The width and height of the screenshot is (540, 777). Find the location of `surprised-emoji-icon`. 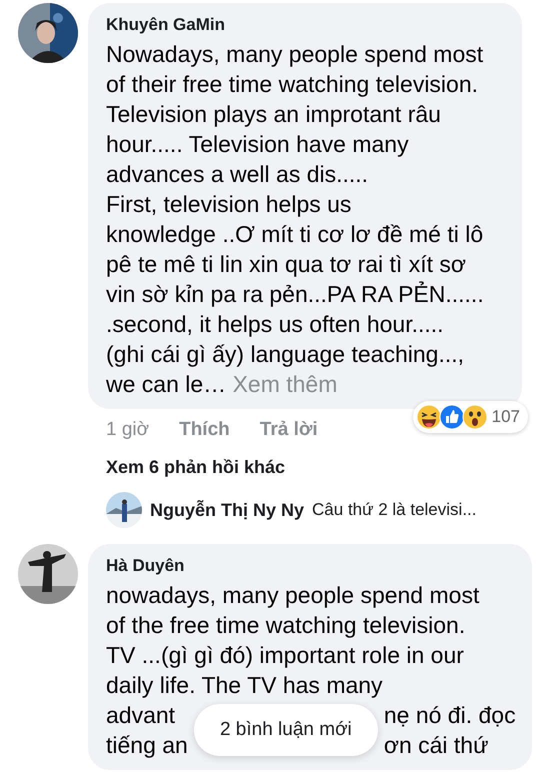

surprised-emoji-icon is located at coordinates (475, 417).